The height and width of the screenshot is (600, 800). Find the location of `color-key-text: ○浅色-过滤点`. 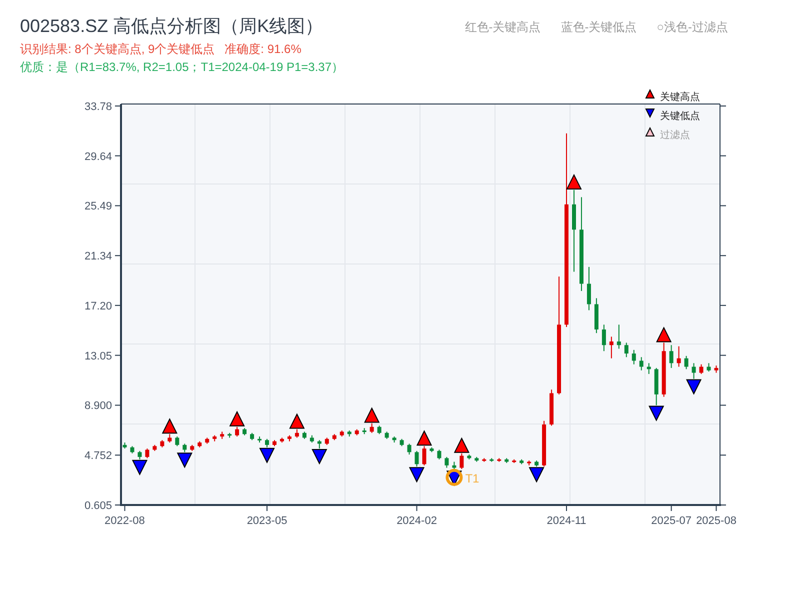

color-key-text: ○浅色-过滤点 is located at coordinates (692, 27).